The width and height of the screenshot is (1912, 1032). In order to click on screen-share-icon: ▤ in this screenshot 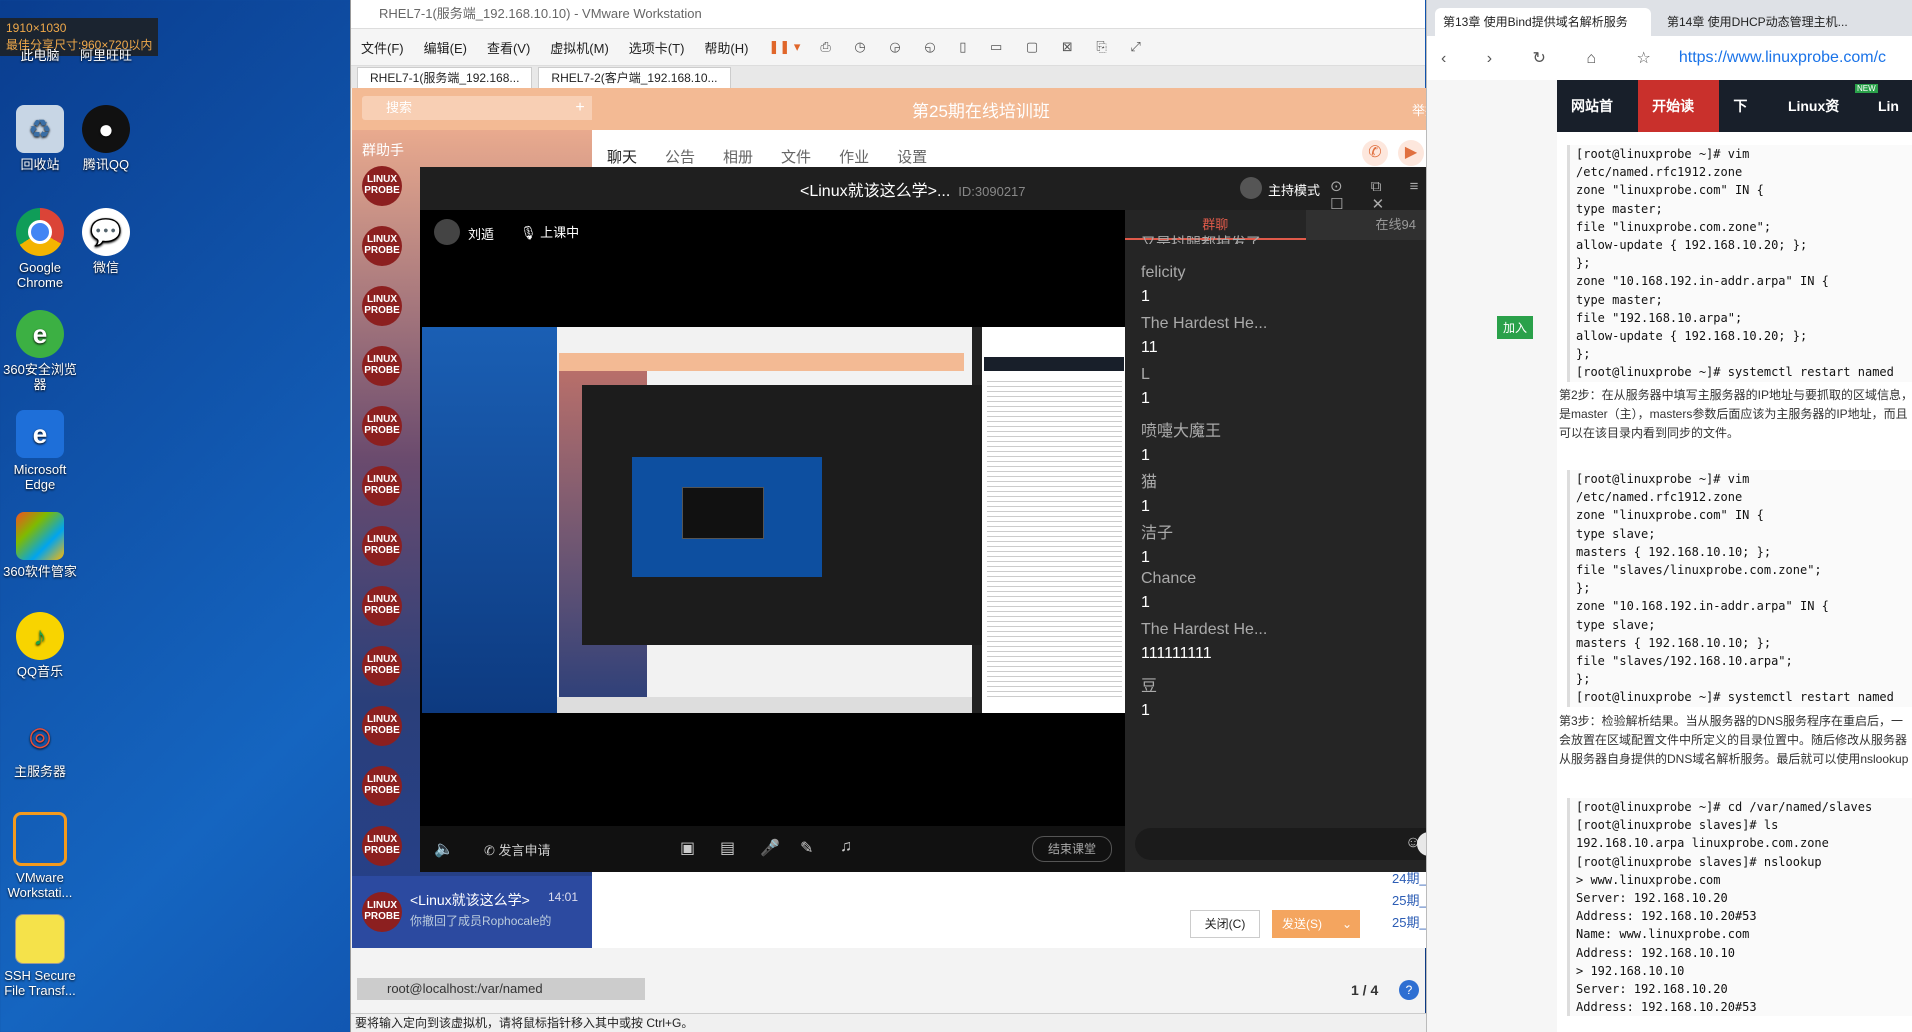, I will do `click(727, 848)`.